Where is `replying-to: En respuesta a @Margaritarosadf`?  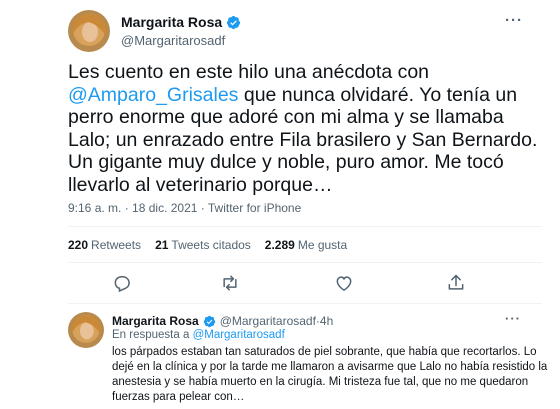
replying-to: En respuesta a @Margaritarosadf is located at coordinates (198, 335).